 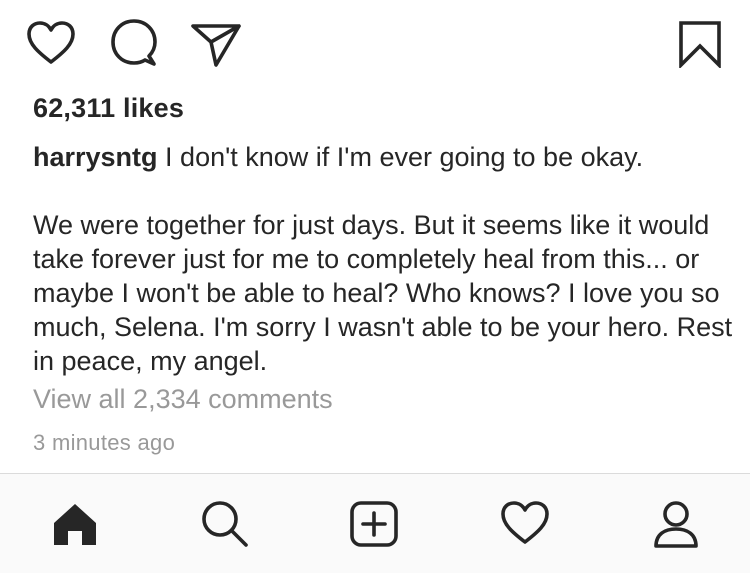 I want to click on new-post-icon, so click(x=374, y=524).